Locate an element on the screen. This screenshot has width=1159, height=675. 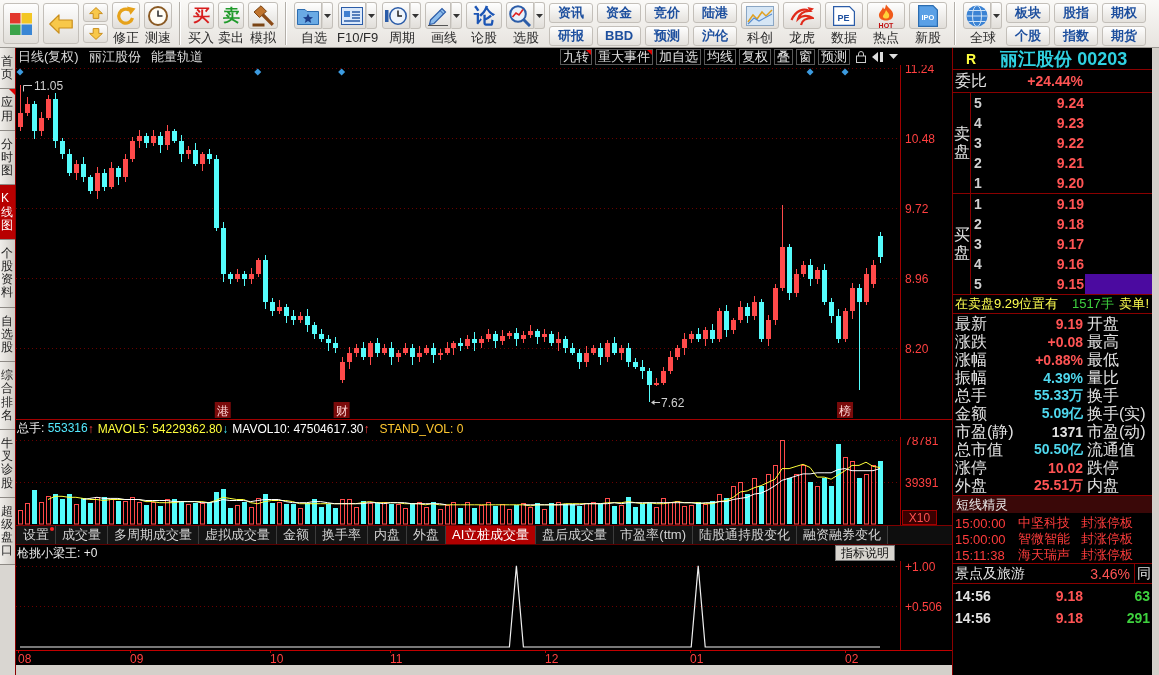
indicator-tab: 成交量 is located at coordinates (82, 535).